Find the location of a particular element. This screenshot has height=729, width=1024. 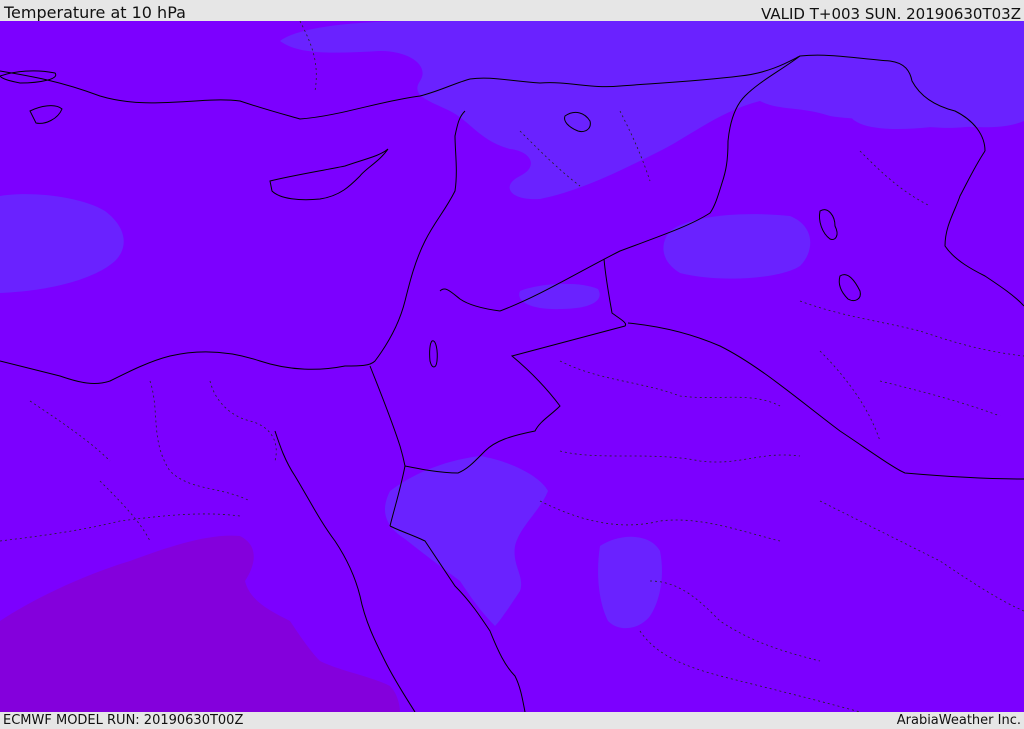

credit-label: ArabiaWeather Inc. is located at coordinates (958, 720).